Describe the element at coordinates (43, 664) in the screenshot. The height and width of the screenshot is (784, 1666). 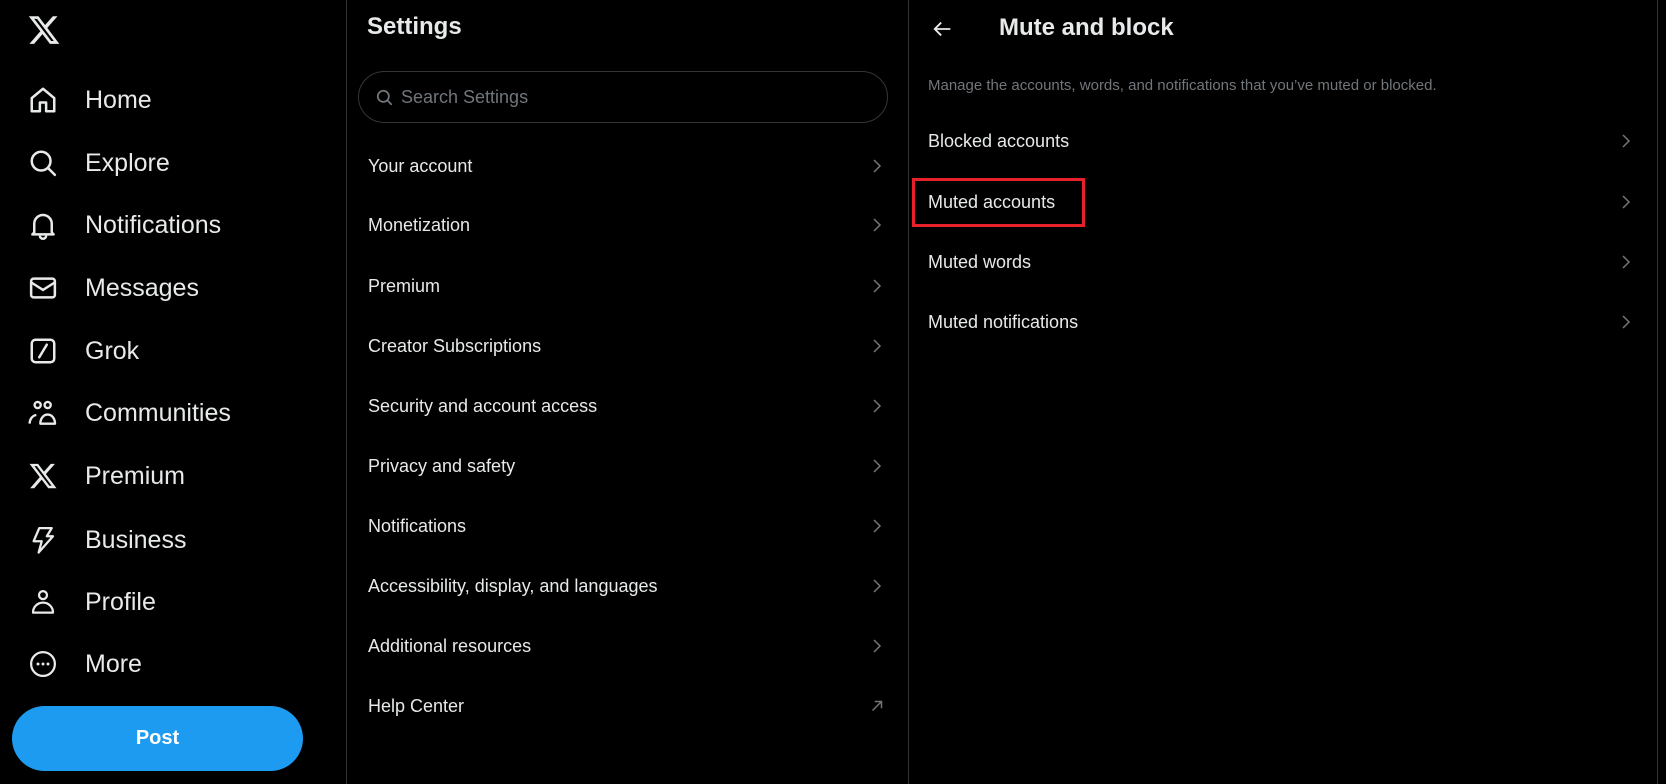
I see `more-circle-icon` at that location.